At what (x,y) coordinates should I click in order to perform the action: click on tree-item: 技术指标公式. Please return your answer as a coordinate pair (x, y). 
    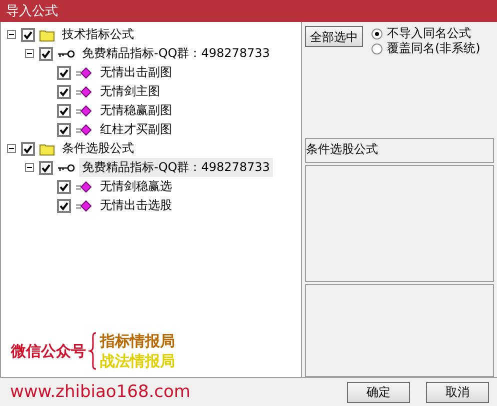
    Looking at the image, I should click on (98, 34).